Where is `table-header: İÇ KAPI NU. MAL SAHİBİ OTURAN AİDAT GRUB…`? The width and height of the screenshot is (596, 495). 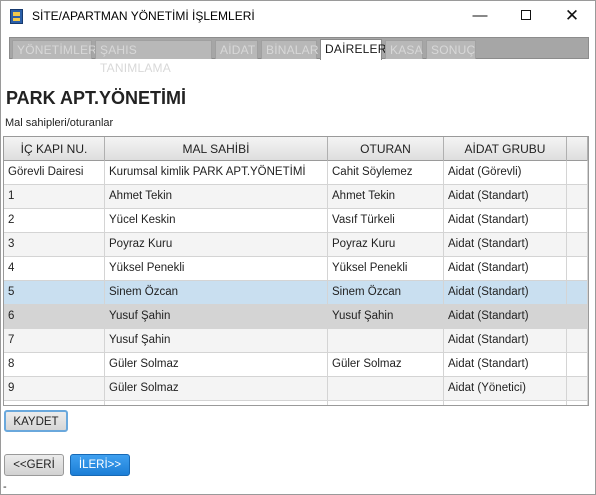
table-header: İÇ KAPI NU. MAL SAHİBİ OTURAN AİDAT GRUB… is located at coordinates (296, 149).